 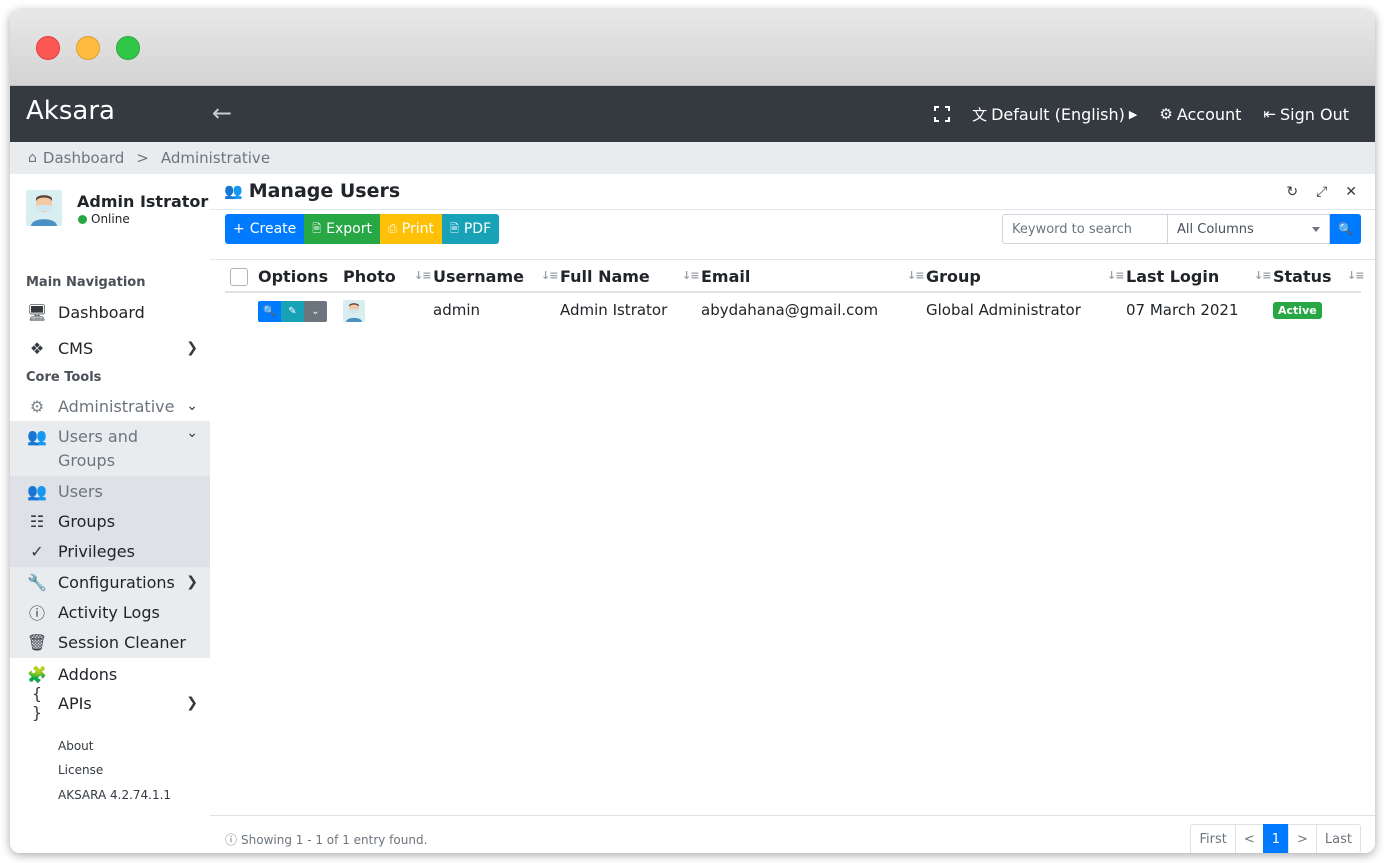 I want to click on expand-icon: ⤢, so click(x=1321, y=192).